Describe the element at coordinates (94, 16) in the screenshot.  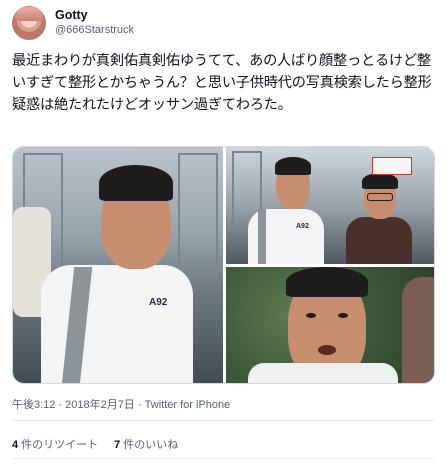
I see `display-name: Gotty` at that location.